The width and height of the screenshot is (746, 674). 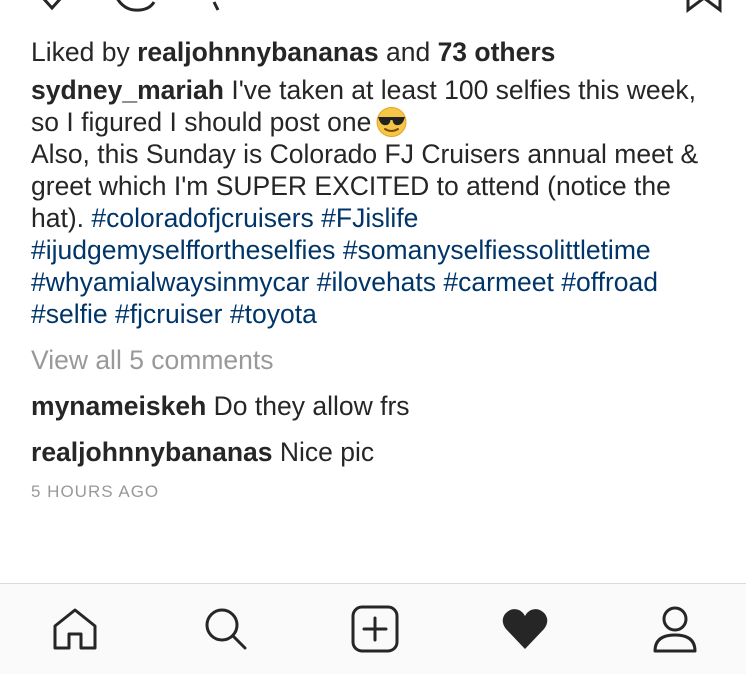 I want to click on tab-activity, so click(x=525, y=629).